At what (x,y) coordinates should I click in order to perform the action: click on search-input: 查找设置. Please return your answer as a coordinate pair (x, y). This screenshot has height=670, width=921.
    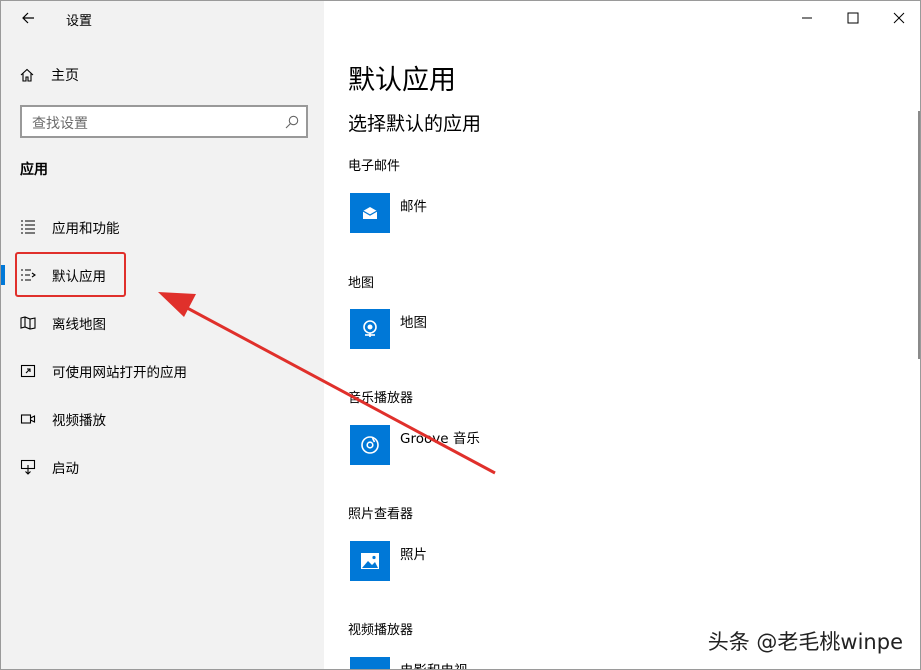
    Looking at the image, I should click on (164, 121).